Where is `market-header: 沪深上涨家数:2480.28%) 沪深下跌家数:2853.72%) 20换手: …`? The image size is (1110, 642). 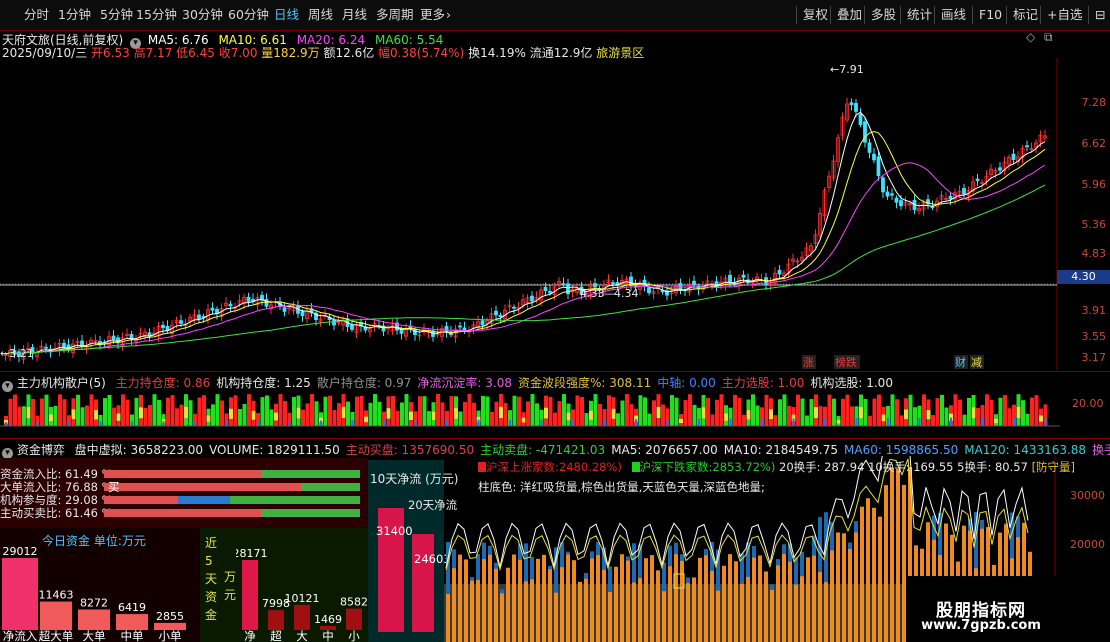
market-header: 沪深上涨家数:2480.28%) 沪深下跌家数:2853.72%) 20换手: … is located at coordinates (776, 467).